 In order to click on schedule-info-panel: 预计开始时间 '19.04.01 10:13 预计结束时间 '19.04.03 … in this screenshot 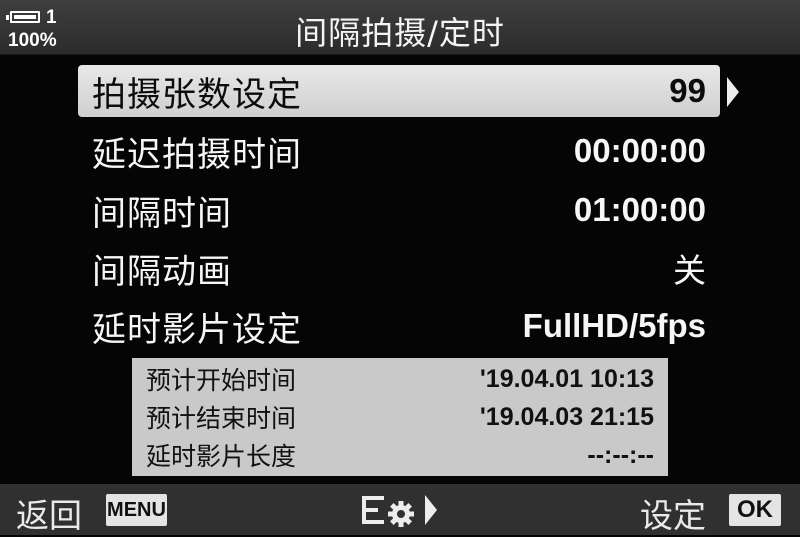, I will do `click(400, 417)`.